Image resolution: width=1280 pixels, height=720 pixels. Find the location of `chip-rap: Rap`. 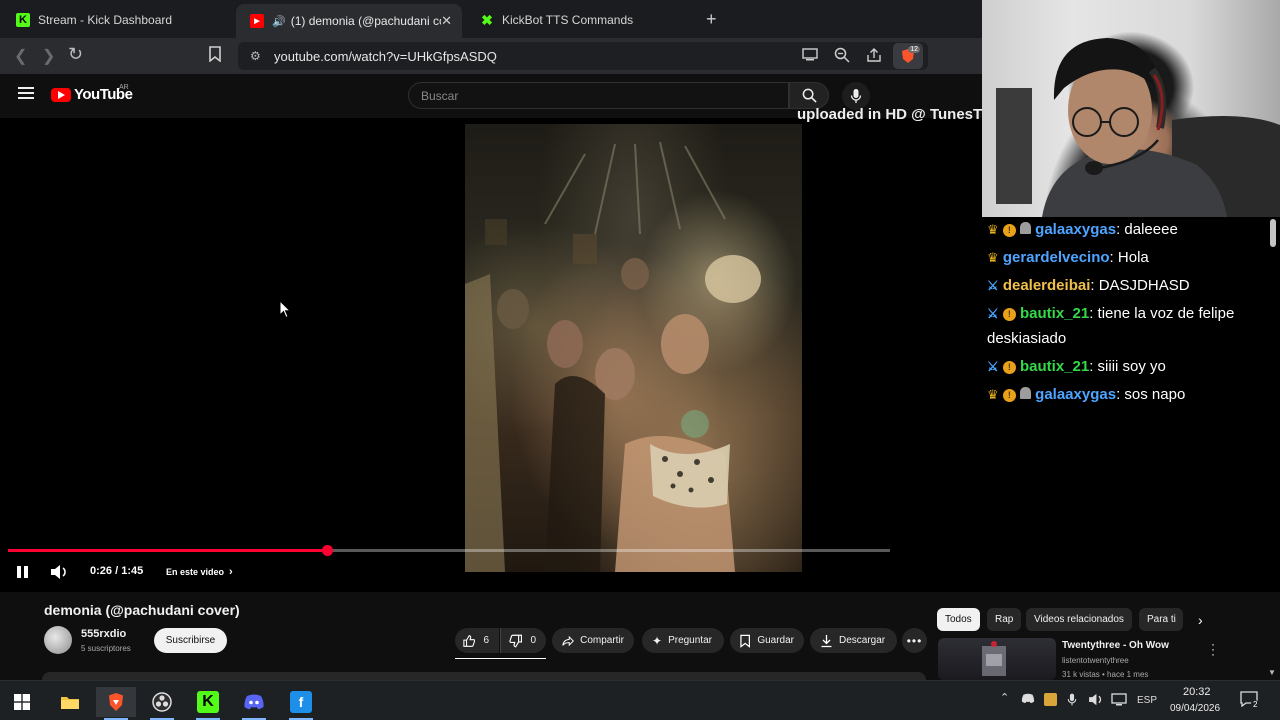

chip-rap: Rap is located at coordinates (1004, 619).